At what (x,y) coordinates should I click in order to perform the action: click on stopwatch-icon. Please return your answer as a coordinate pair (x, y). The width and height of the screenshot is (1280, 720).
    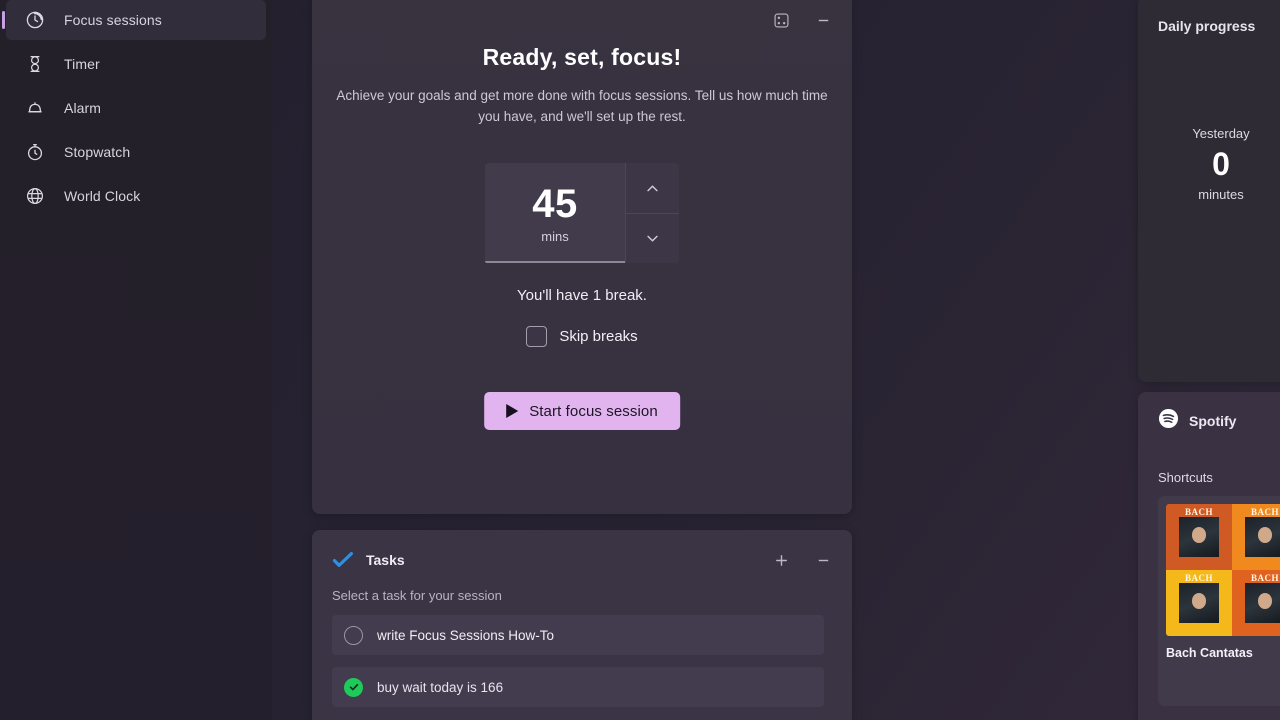
    Looking at the image, I should click on (35, 152).